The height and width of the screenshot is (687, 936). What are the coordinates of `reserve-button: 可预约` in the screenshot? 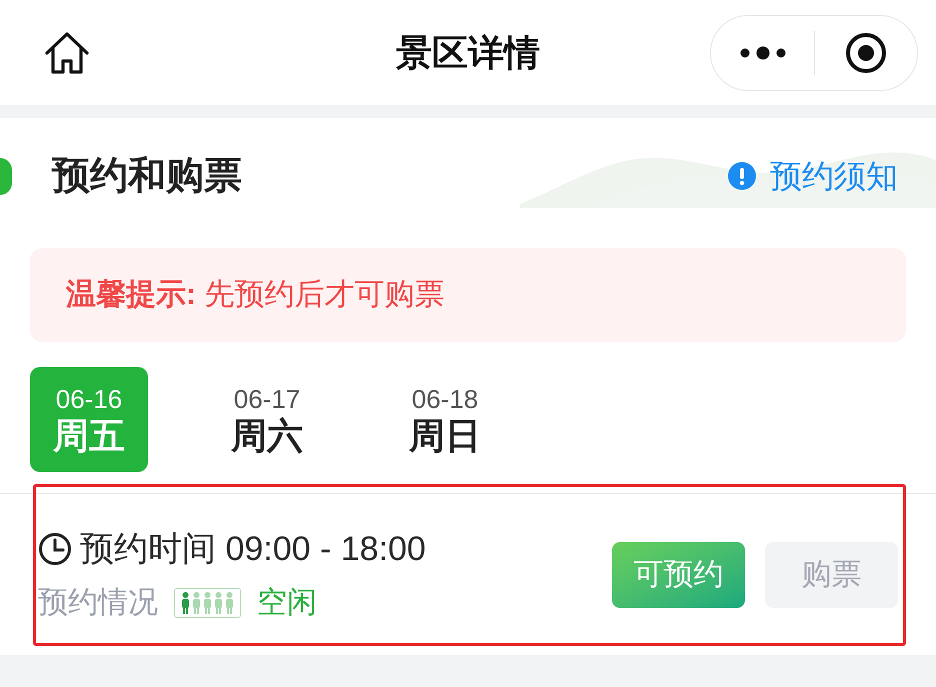 It's located at (678, 575).